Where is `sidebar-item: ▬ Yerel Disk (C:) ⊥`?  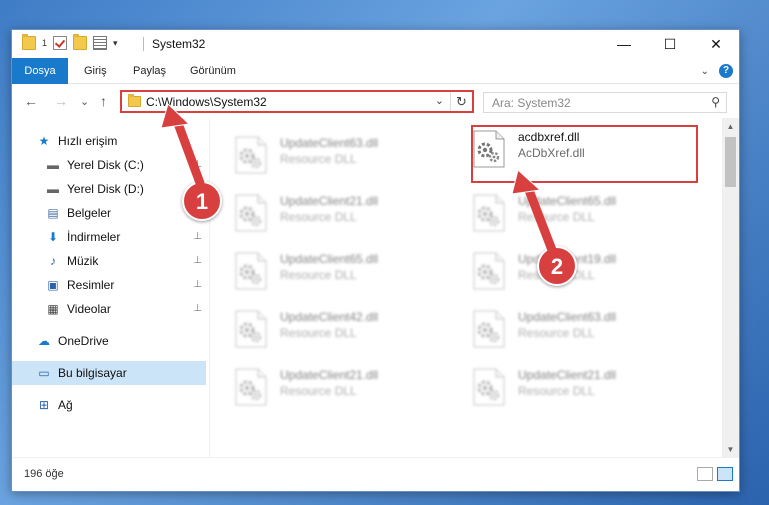 sidebar-item: ▬ Yerel Disk (C:) ⊥ is located at coordinates (109, 165).